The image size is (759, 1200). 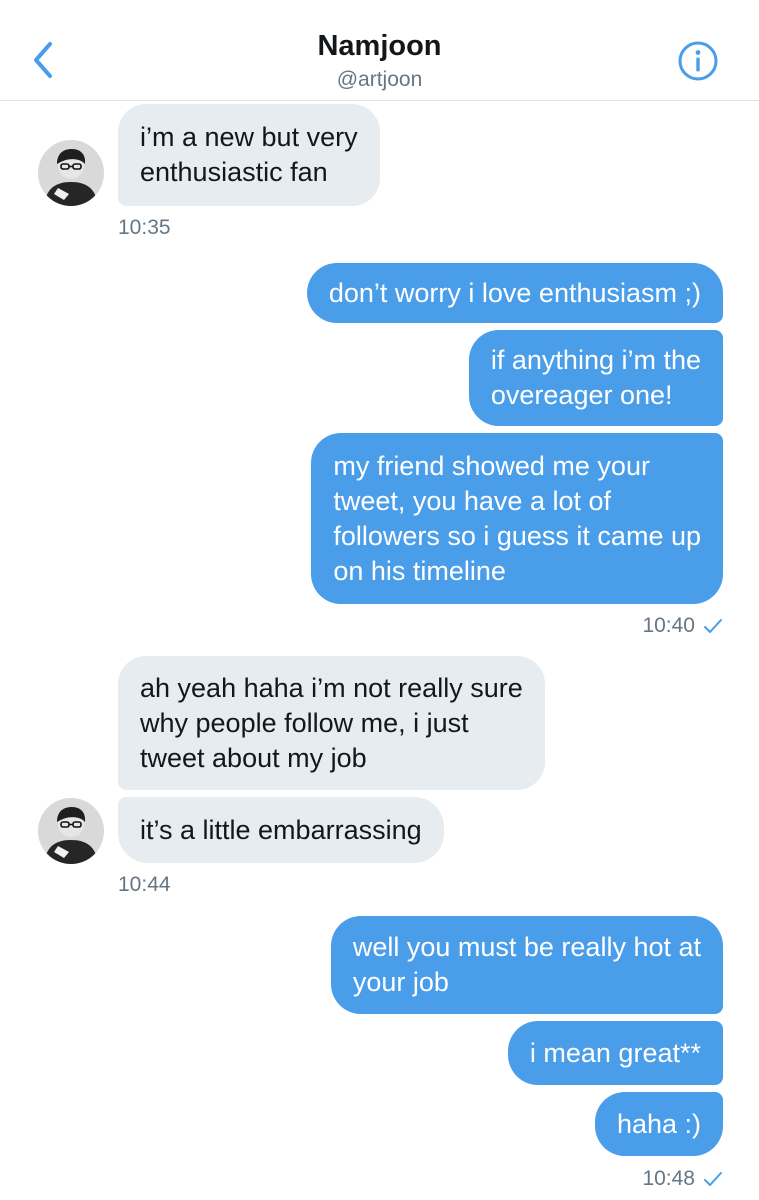 What do you see at coordinates (253, 757) in the screenshot?
I see `message-line: tweet about my job` at bounding box center [253, 757].